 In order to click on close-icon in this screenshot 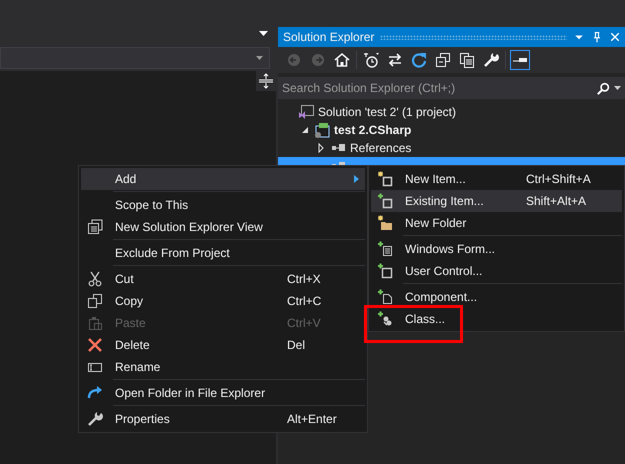, I will do `click(615, 37)`.